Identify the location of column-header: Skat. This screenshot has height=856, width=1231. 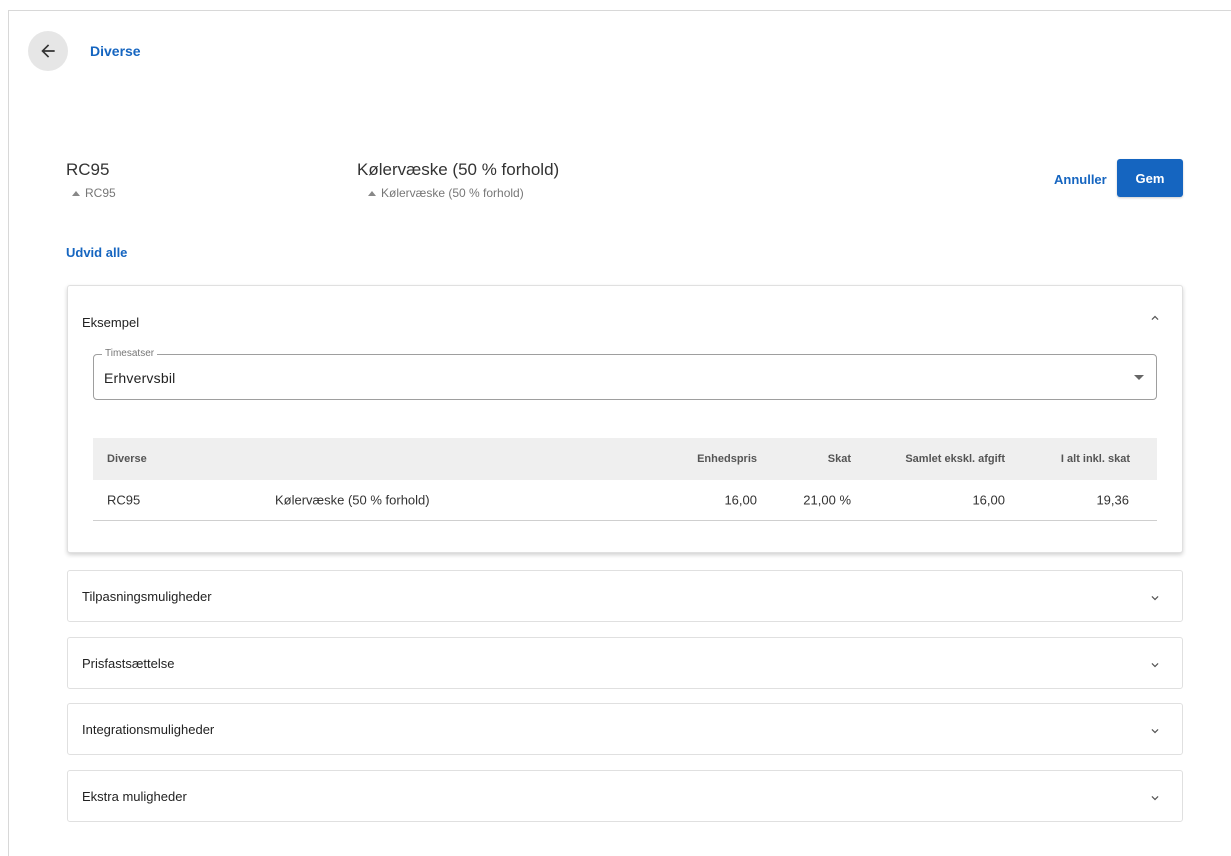
(839, 459).